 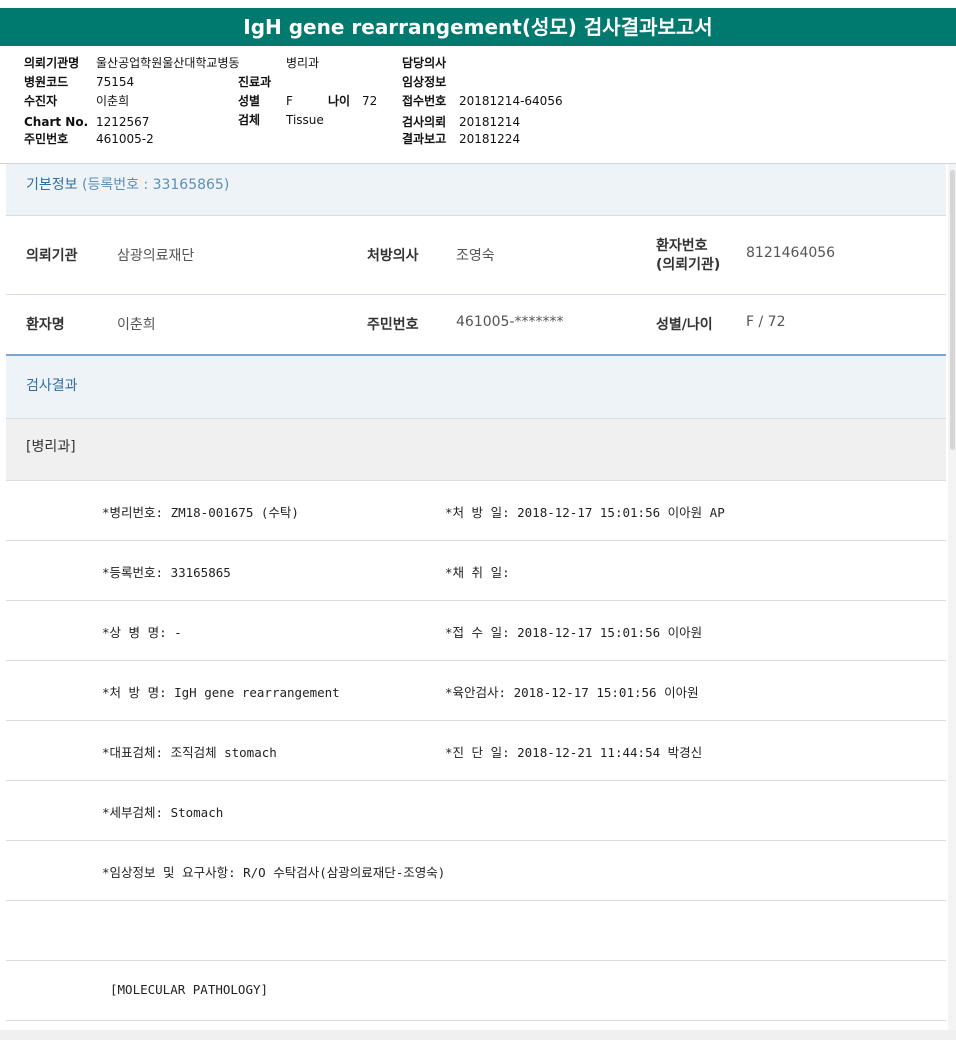 I want to click on specimen-label: 검체, so click(x=249, y=120).